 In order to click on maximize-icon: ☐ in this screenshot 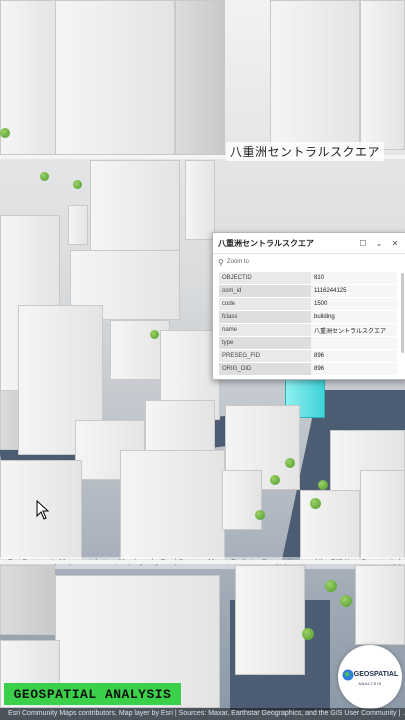, I will do `click(363, 243)`.